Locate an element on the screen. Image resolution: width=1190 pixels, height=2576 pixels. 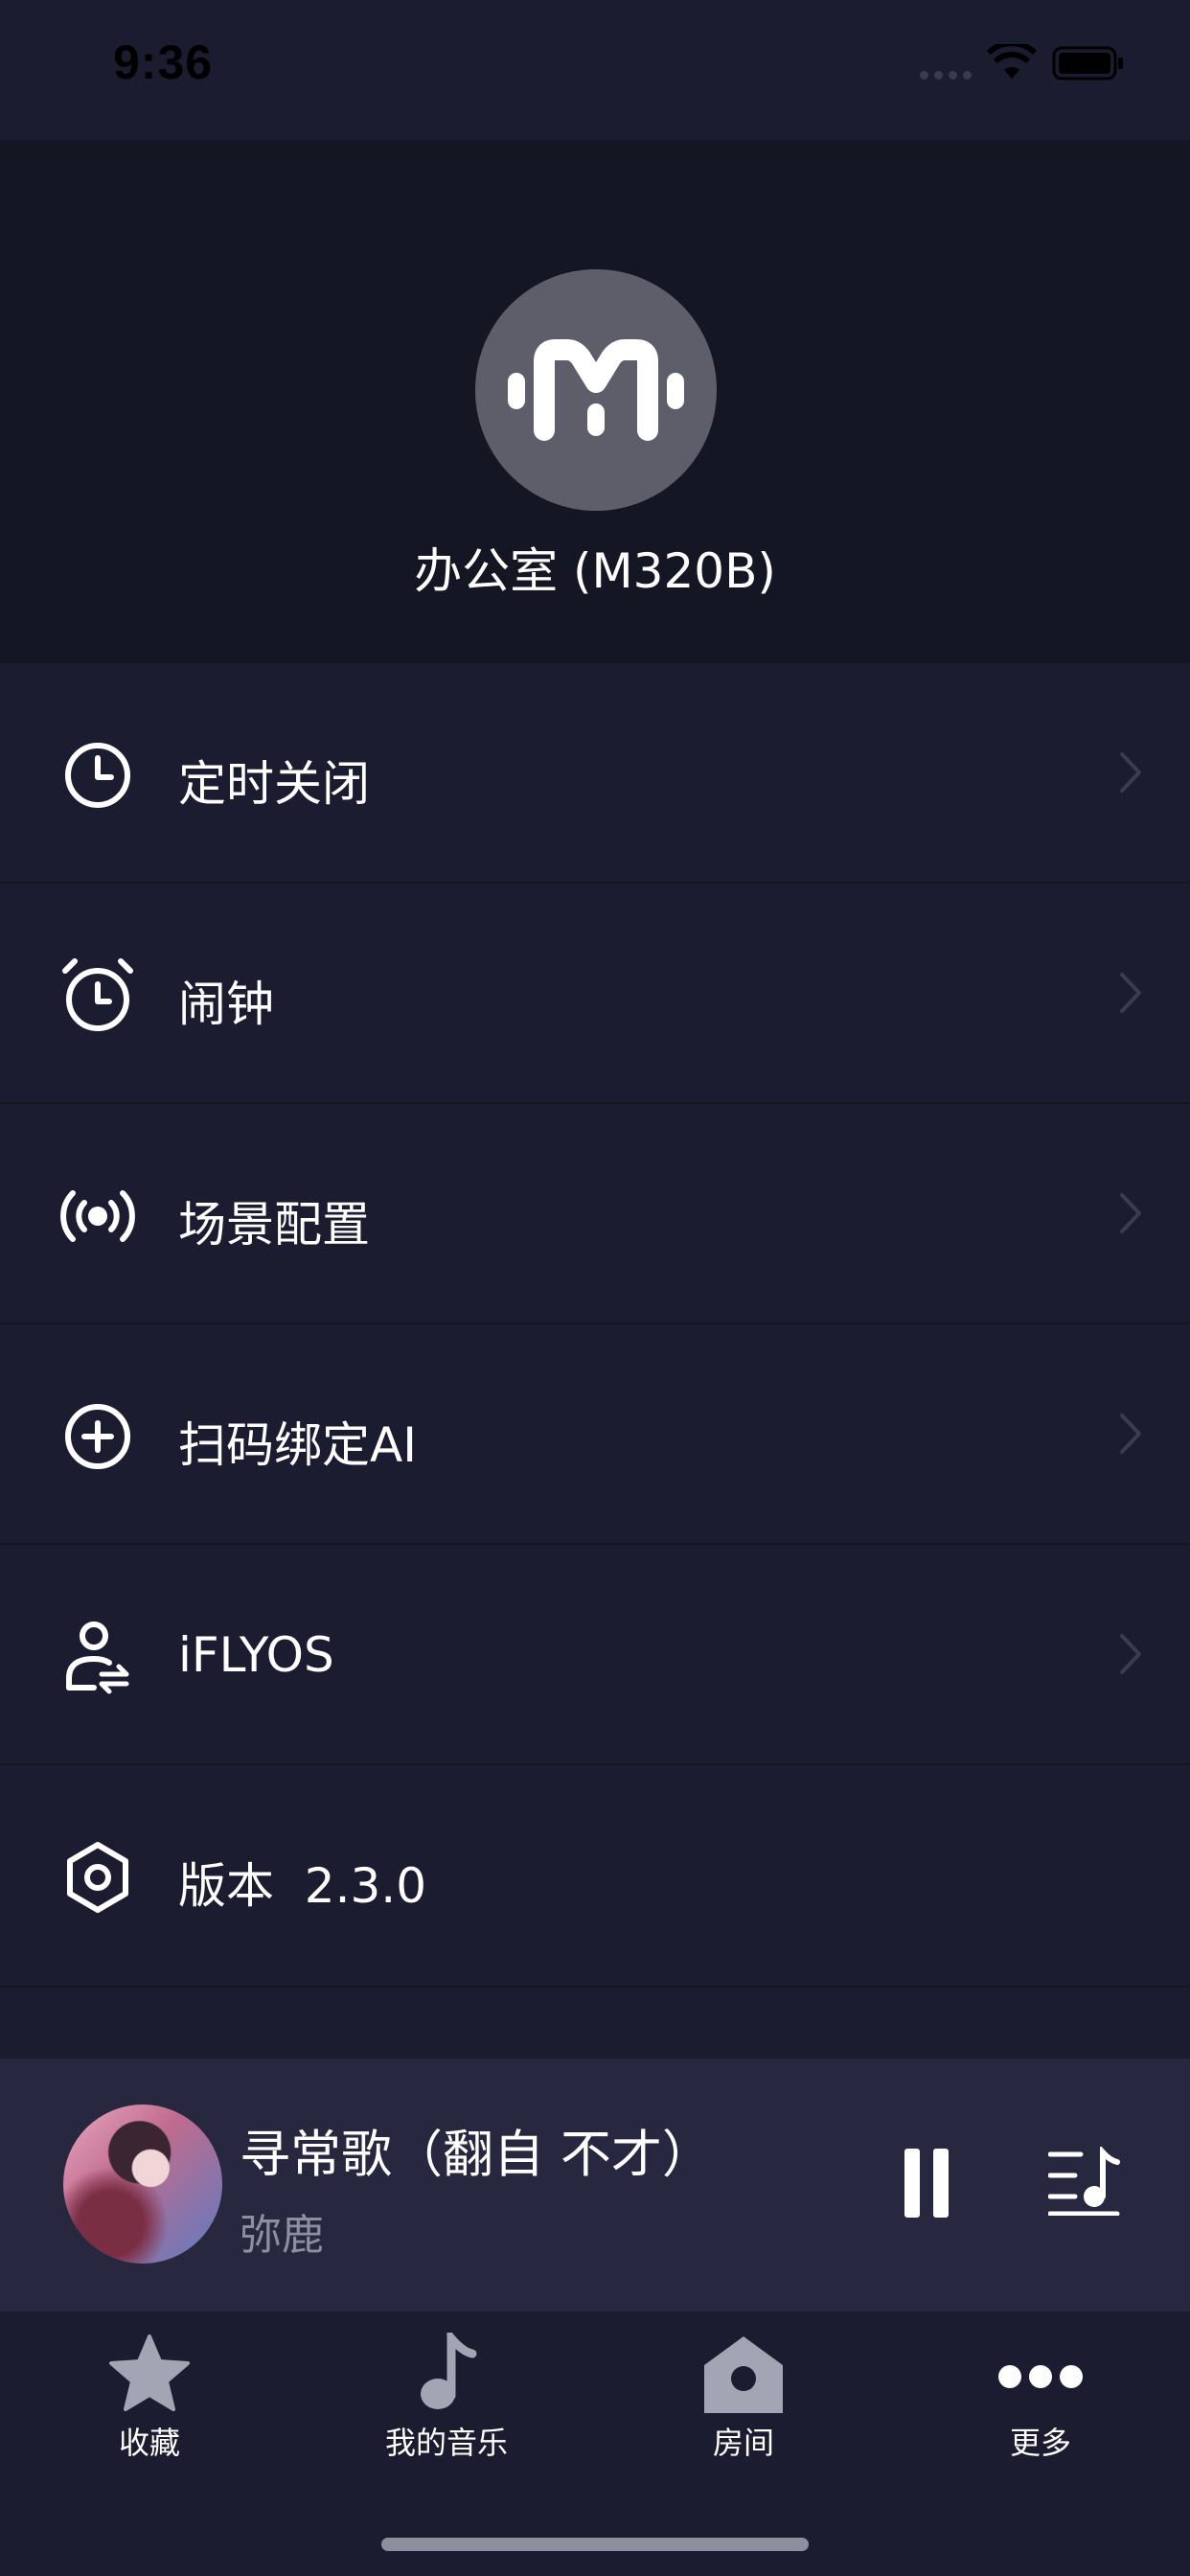
menu-item-sleep-timer: 定时关闭 is located at coordinates (595, 773).